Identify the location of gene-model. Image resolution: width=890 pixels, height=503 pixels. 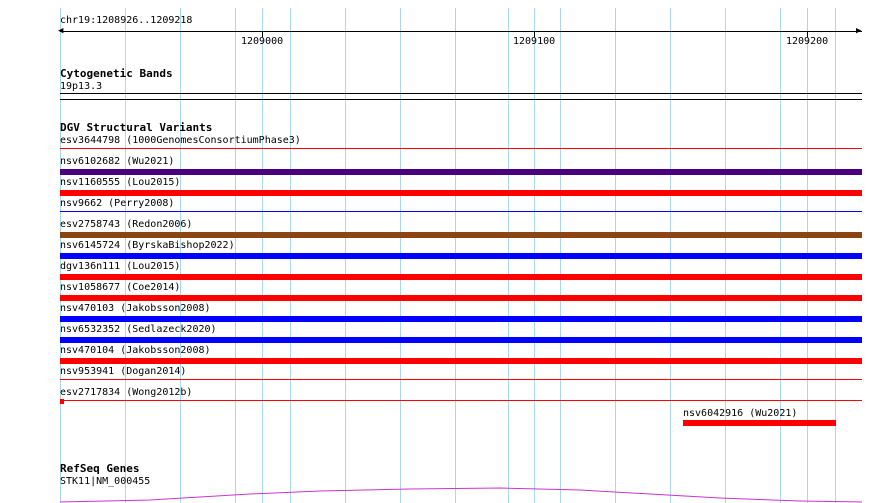
(445, 492).